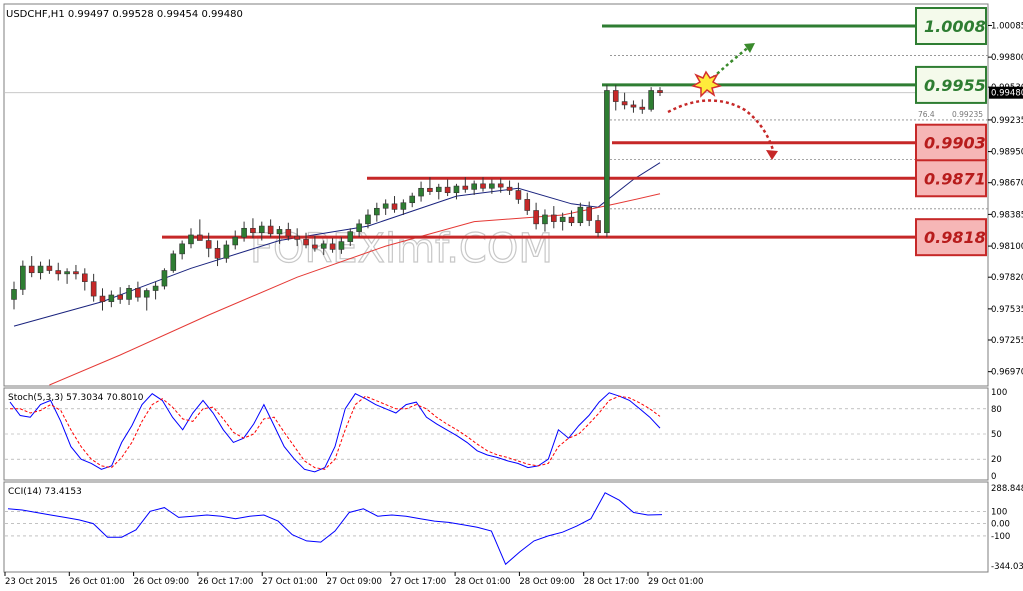 This screenshot has height=591, width=1023. I want to click on price-y-tick-label: 0.97535, so click(1007, 310).